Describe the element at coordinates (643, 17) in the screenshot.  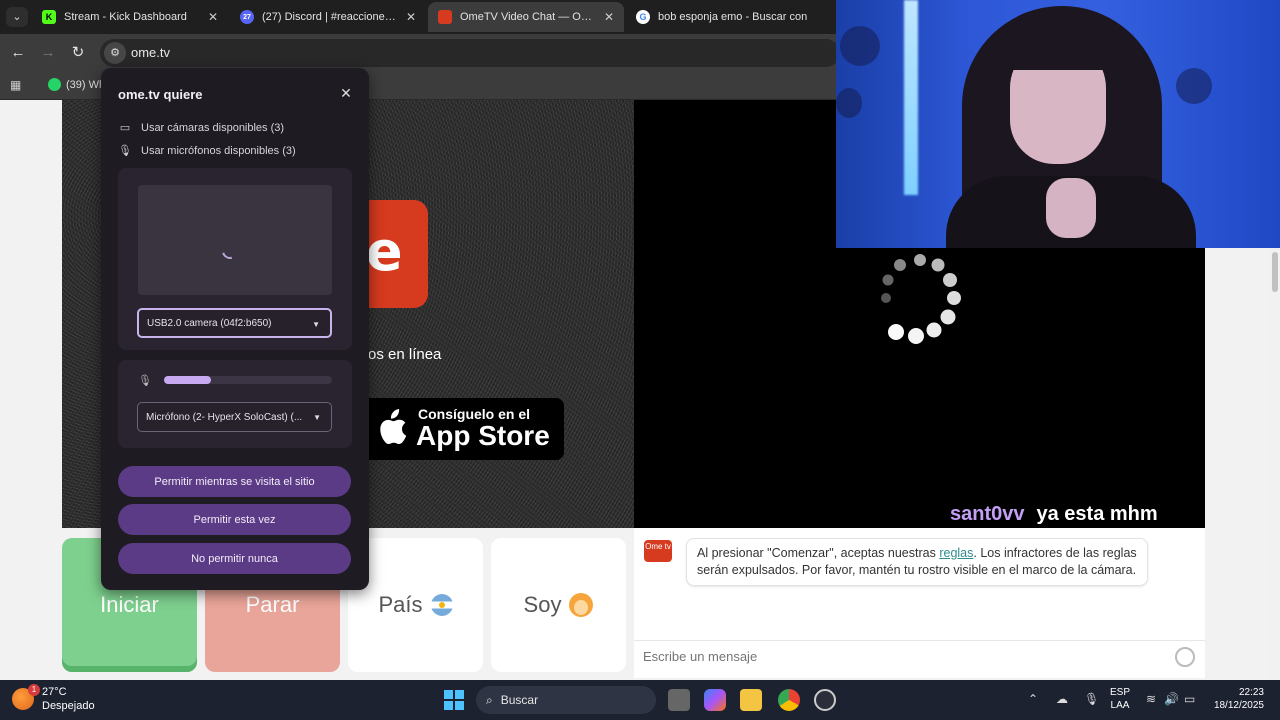
I see `google-icon: G` at that location.